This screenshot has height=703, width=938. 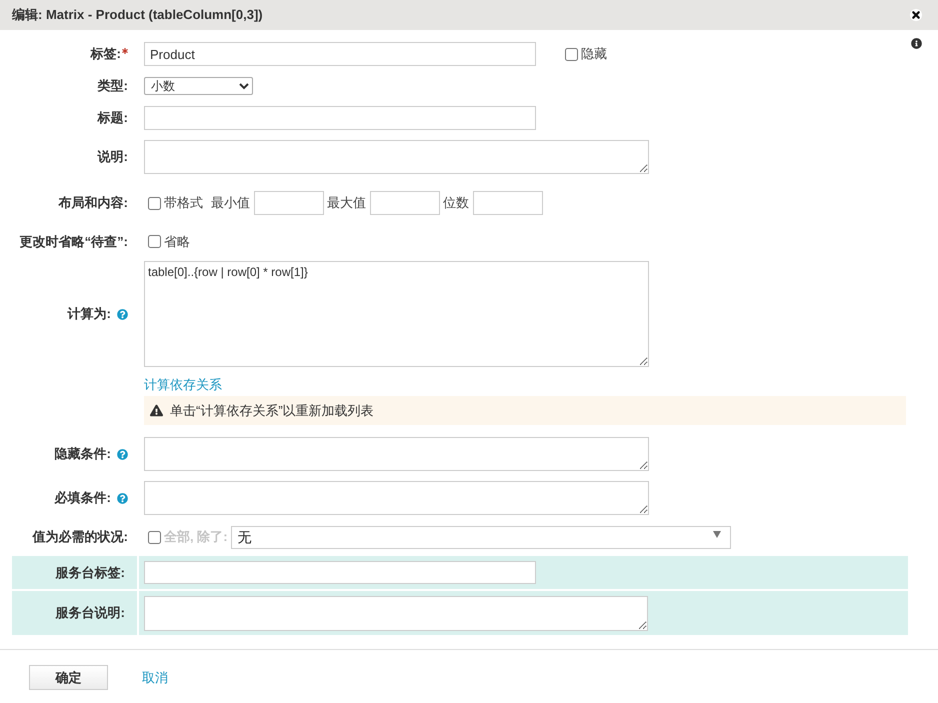 I want to click on checkbox-label: 隐藏, so click(x=594, y=54).